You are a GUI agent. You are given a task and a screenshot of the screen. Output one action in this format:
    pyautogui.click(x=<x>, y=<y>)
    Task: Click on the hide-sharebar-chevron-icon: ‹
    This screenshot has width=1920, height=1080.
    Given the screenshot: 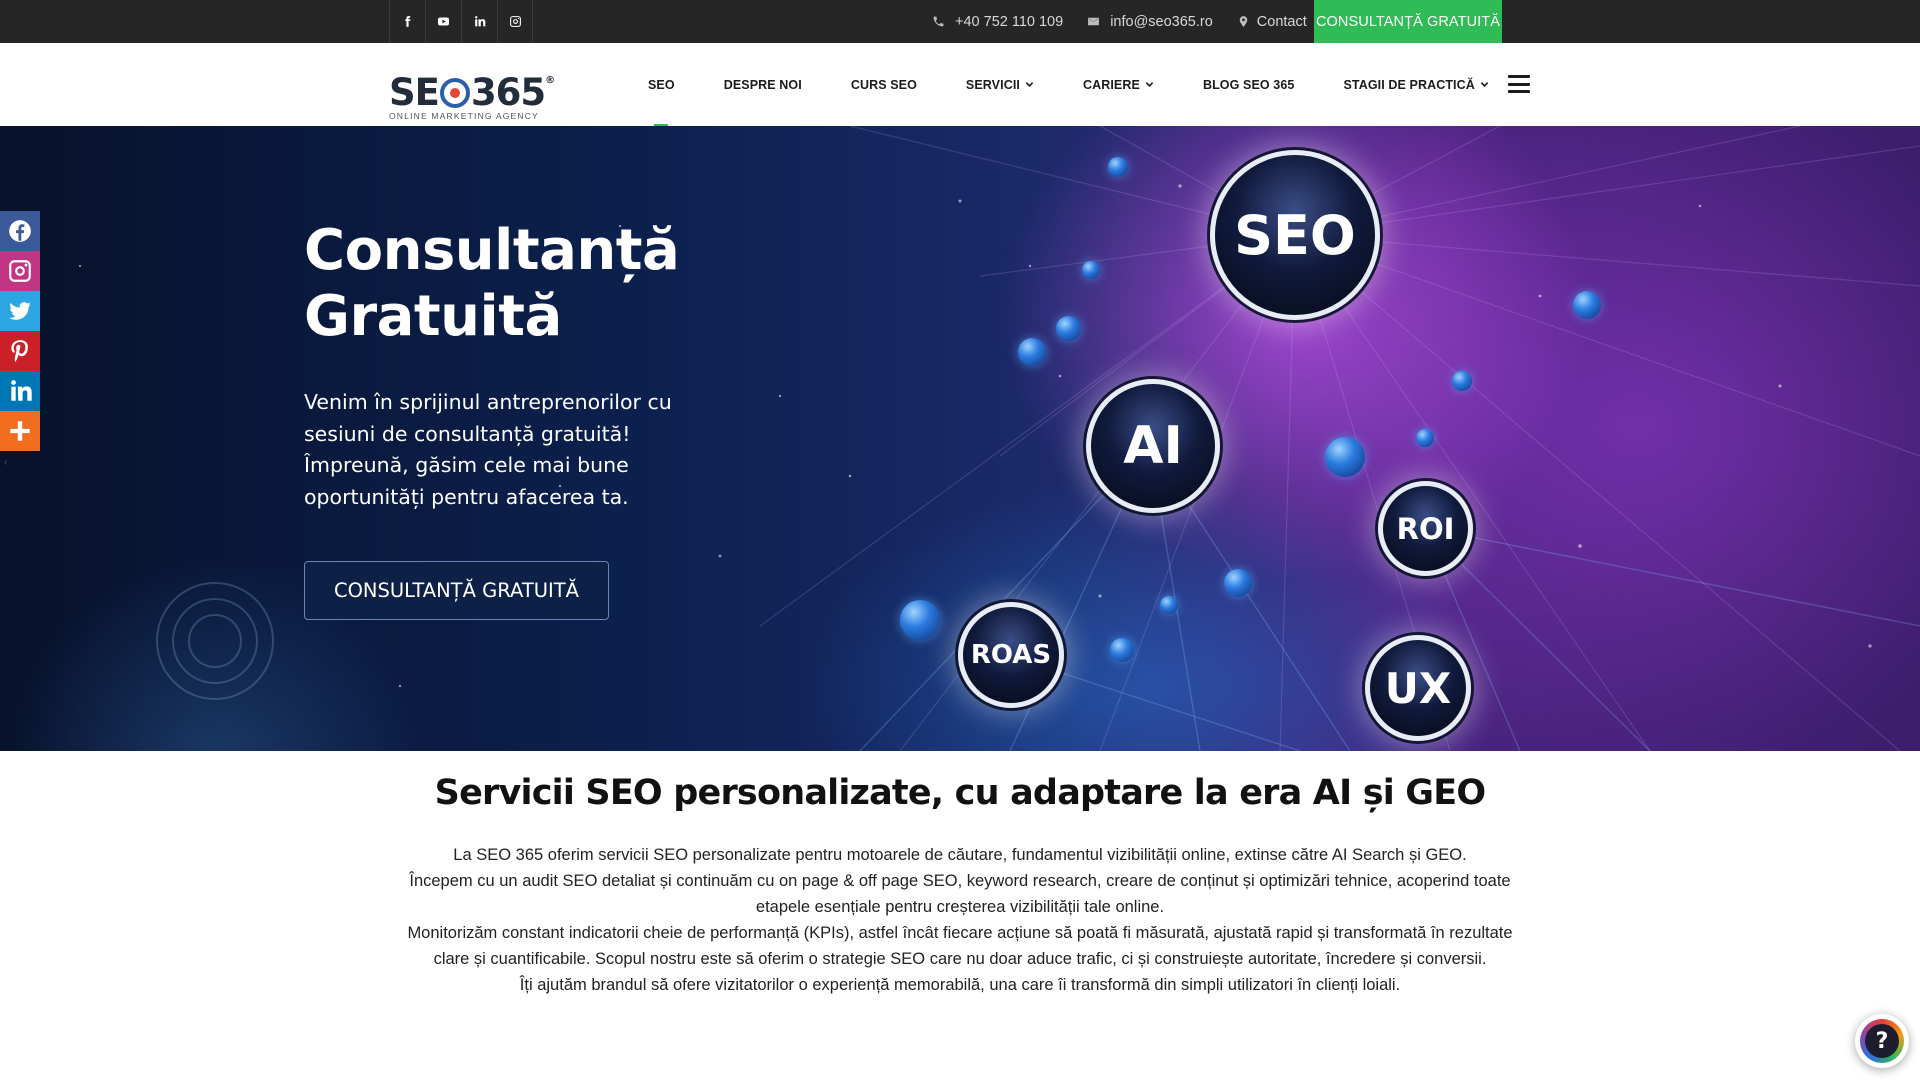 What is the action you would take?
    pyautogui.click(x=9, y=462)
    